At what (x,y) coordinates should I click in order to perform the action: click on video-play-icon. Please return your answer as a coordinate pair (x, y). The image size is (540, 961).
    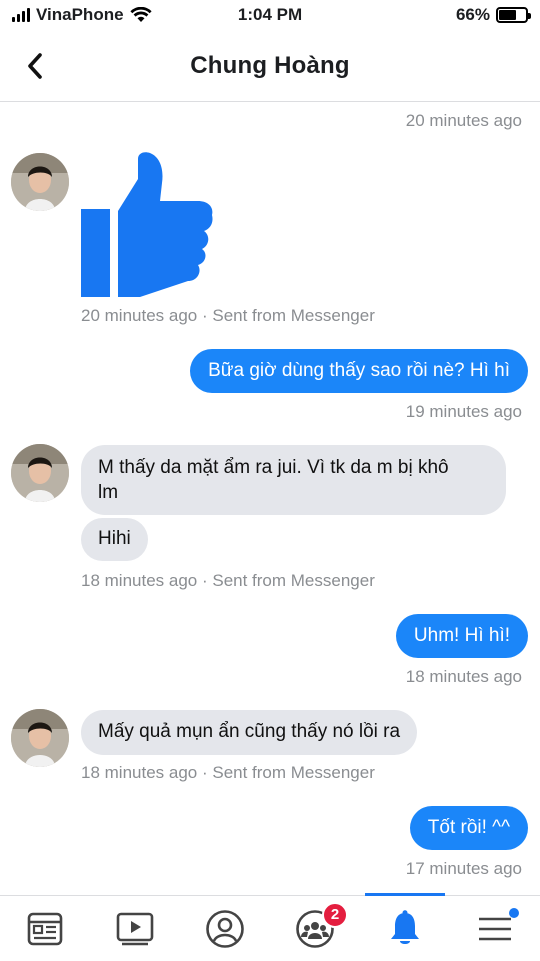
    Looking at the image, I should click on (135, 929).